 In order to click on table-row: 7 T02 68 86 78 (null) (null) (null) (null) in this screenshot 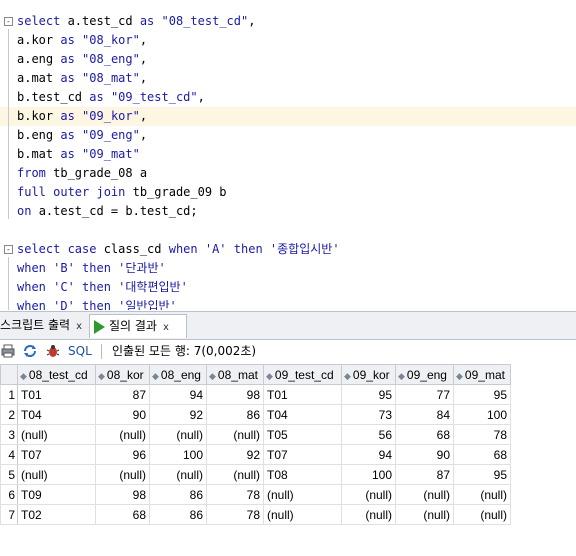, I will do `click(255, 514)`.